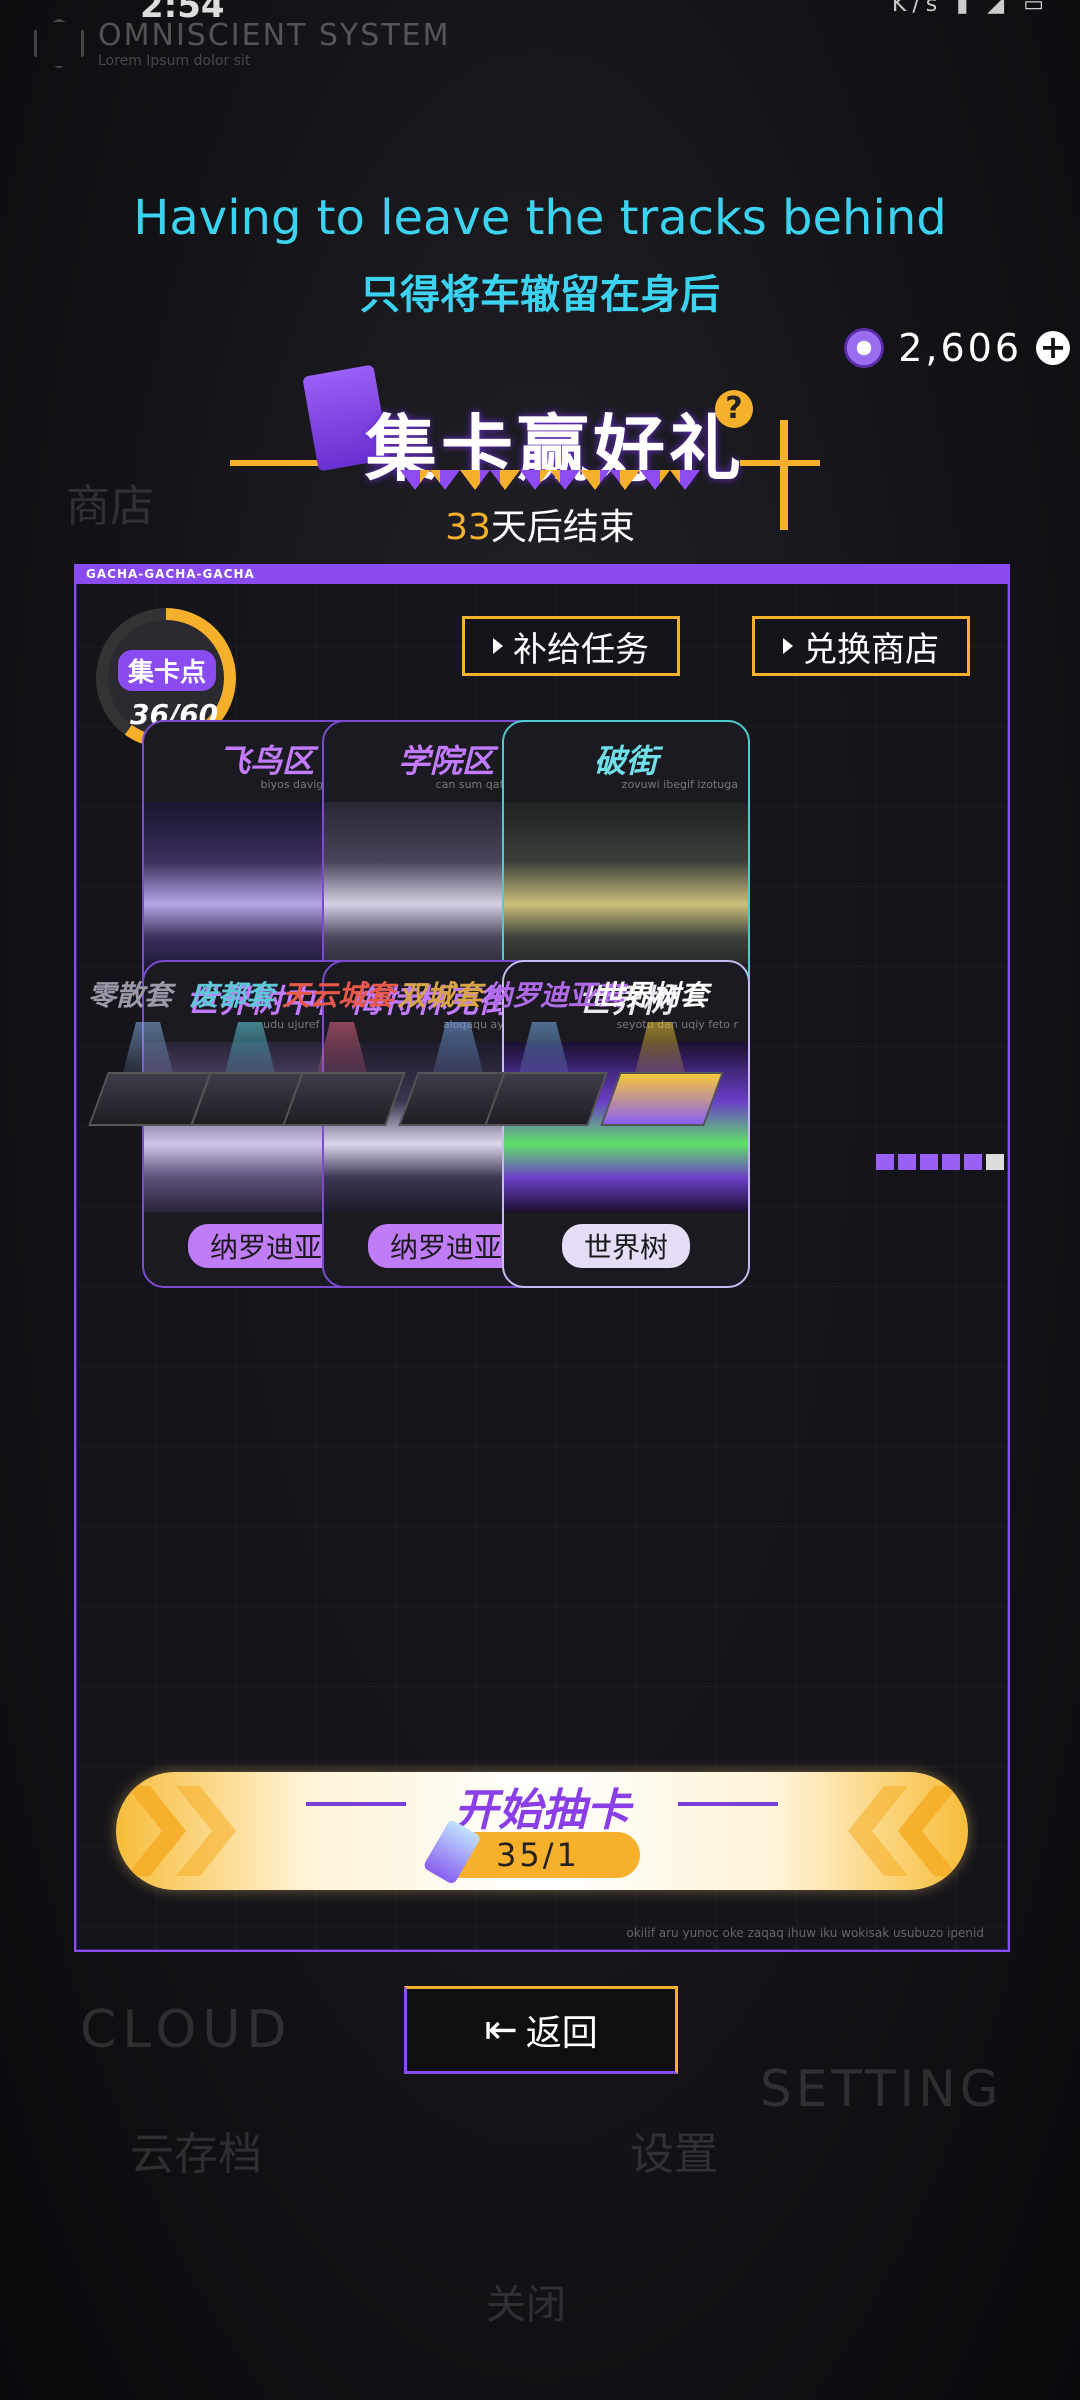 This screenshot has height=2400, width=1080. I want to click on ghost-settings-label: 设置, so click(674, 2154).